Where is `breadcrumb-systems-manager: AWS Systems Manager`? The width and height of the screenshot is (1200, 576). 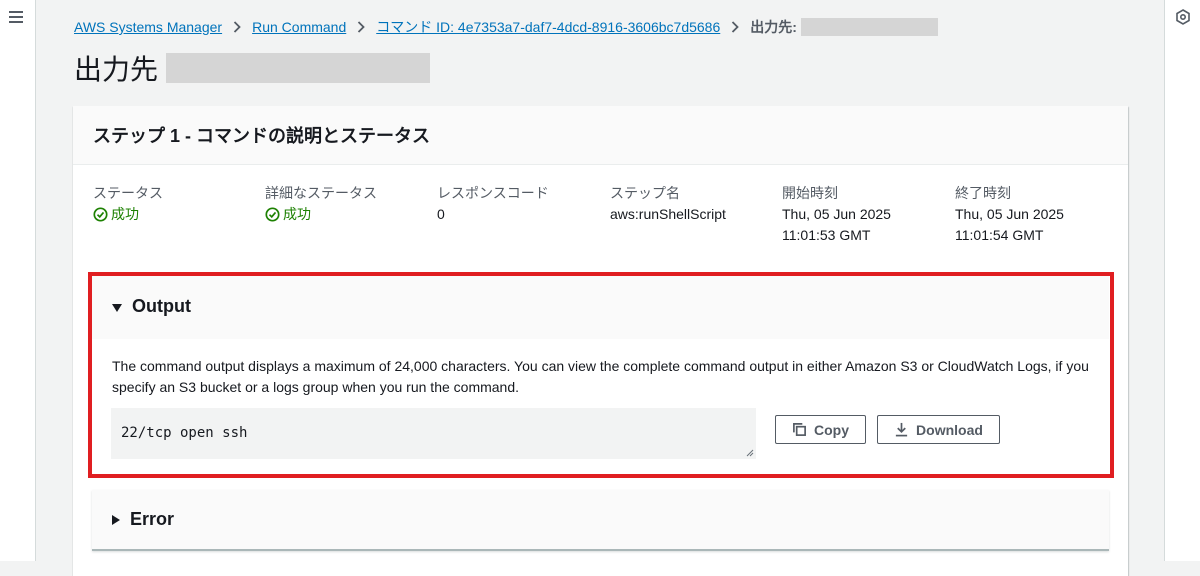 breadcrumb-systems-manager: AWS Systems Manager is located at coordinates (148, 27).